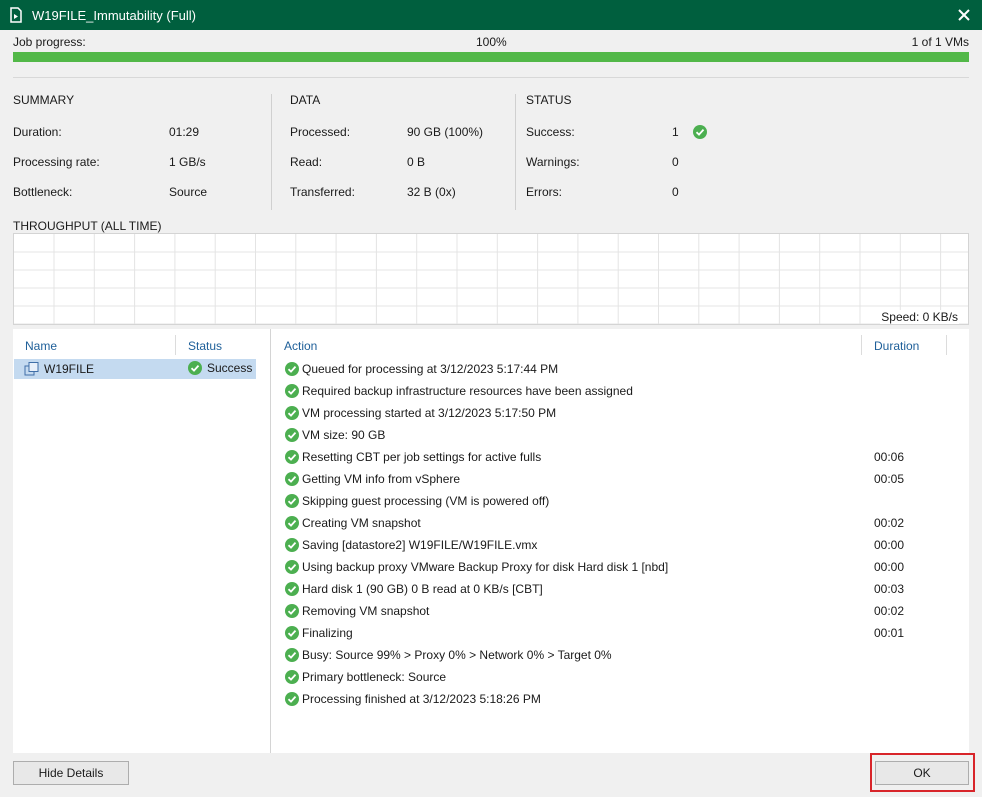 This screenshot has height=797, width=982. Describe the element at coordinates (344, 435) in the screenshot. I see `action-text: VM size: 90 GB` at that location.